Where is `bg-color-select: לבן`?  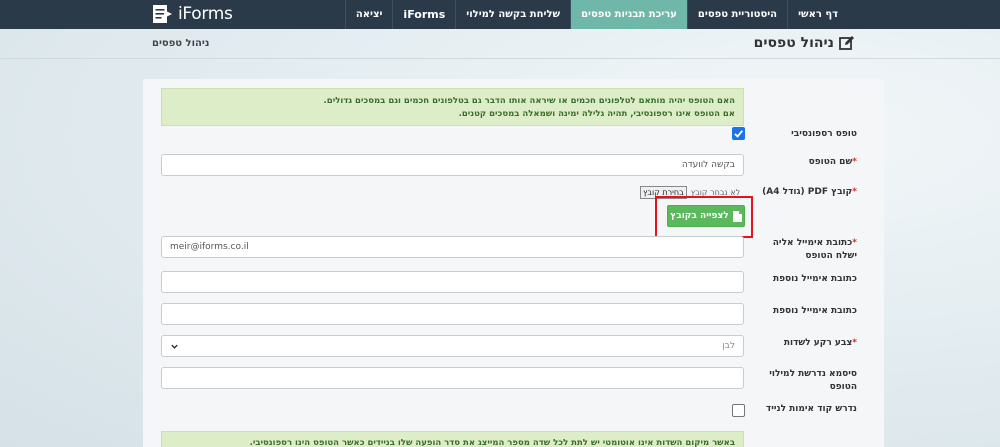 bg-color-select: לבן is located at coordinates (452, 346).